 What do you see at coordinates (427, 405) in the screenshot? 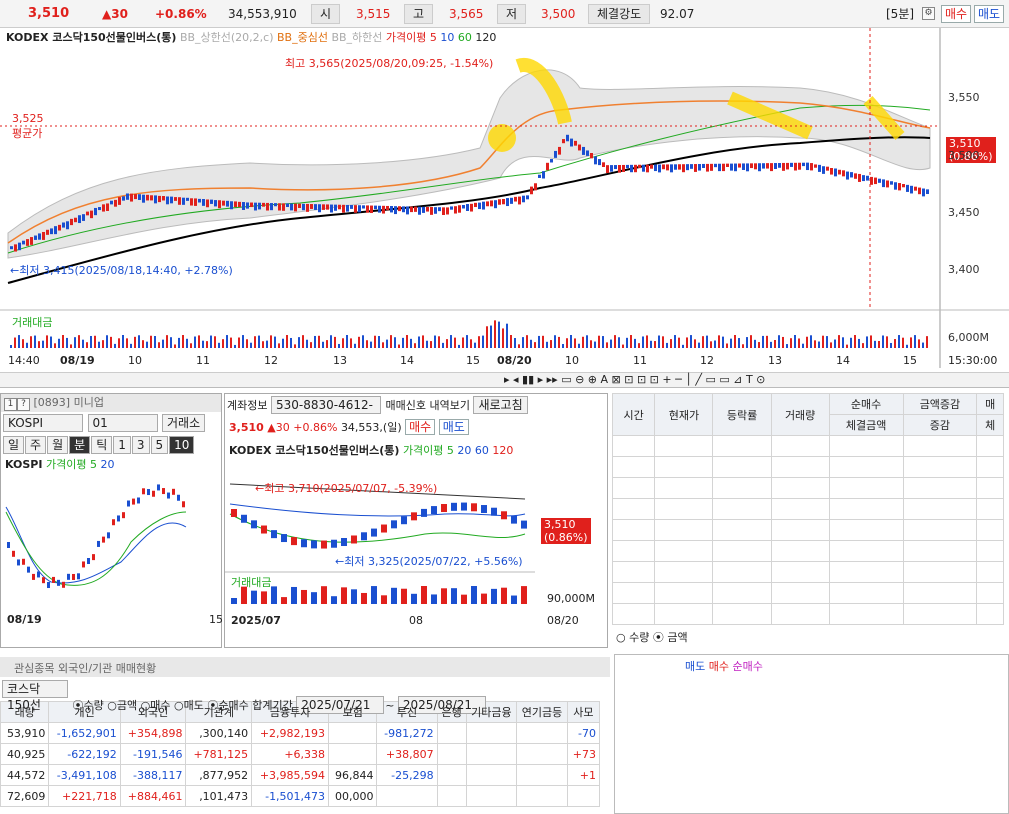
I see `signal-checkbox: 매매신호 내역보기` at bounding box center [427, 405].